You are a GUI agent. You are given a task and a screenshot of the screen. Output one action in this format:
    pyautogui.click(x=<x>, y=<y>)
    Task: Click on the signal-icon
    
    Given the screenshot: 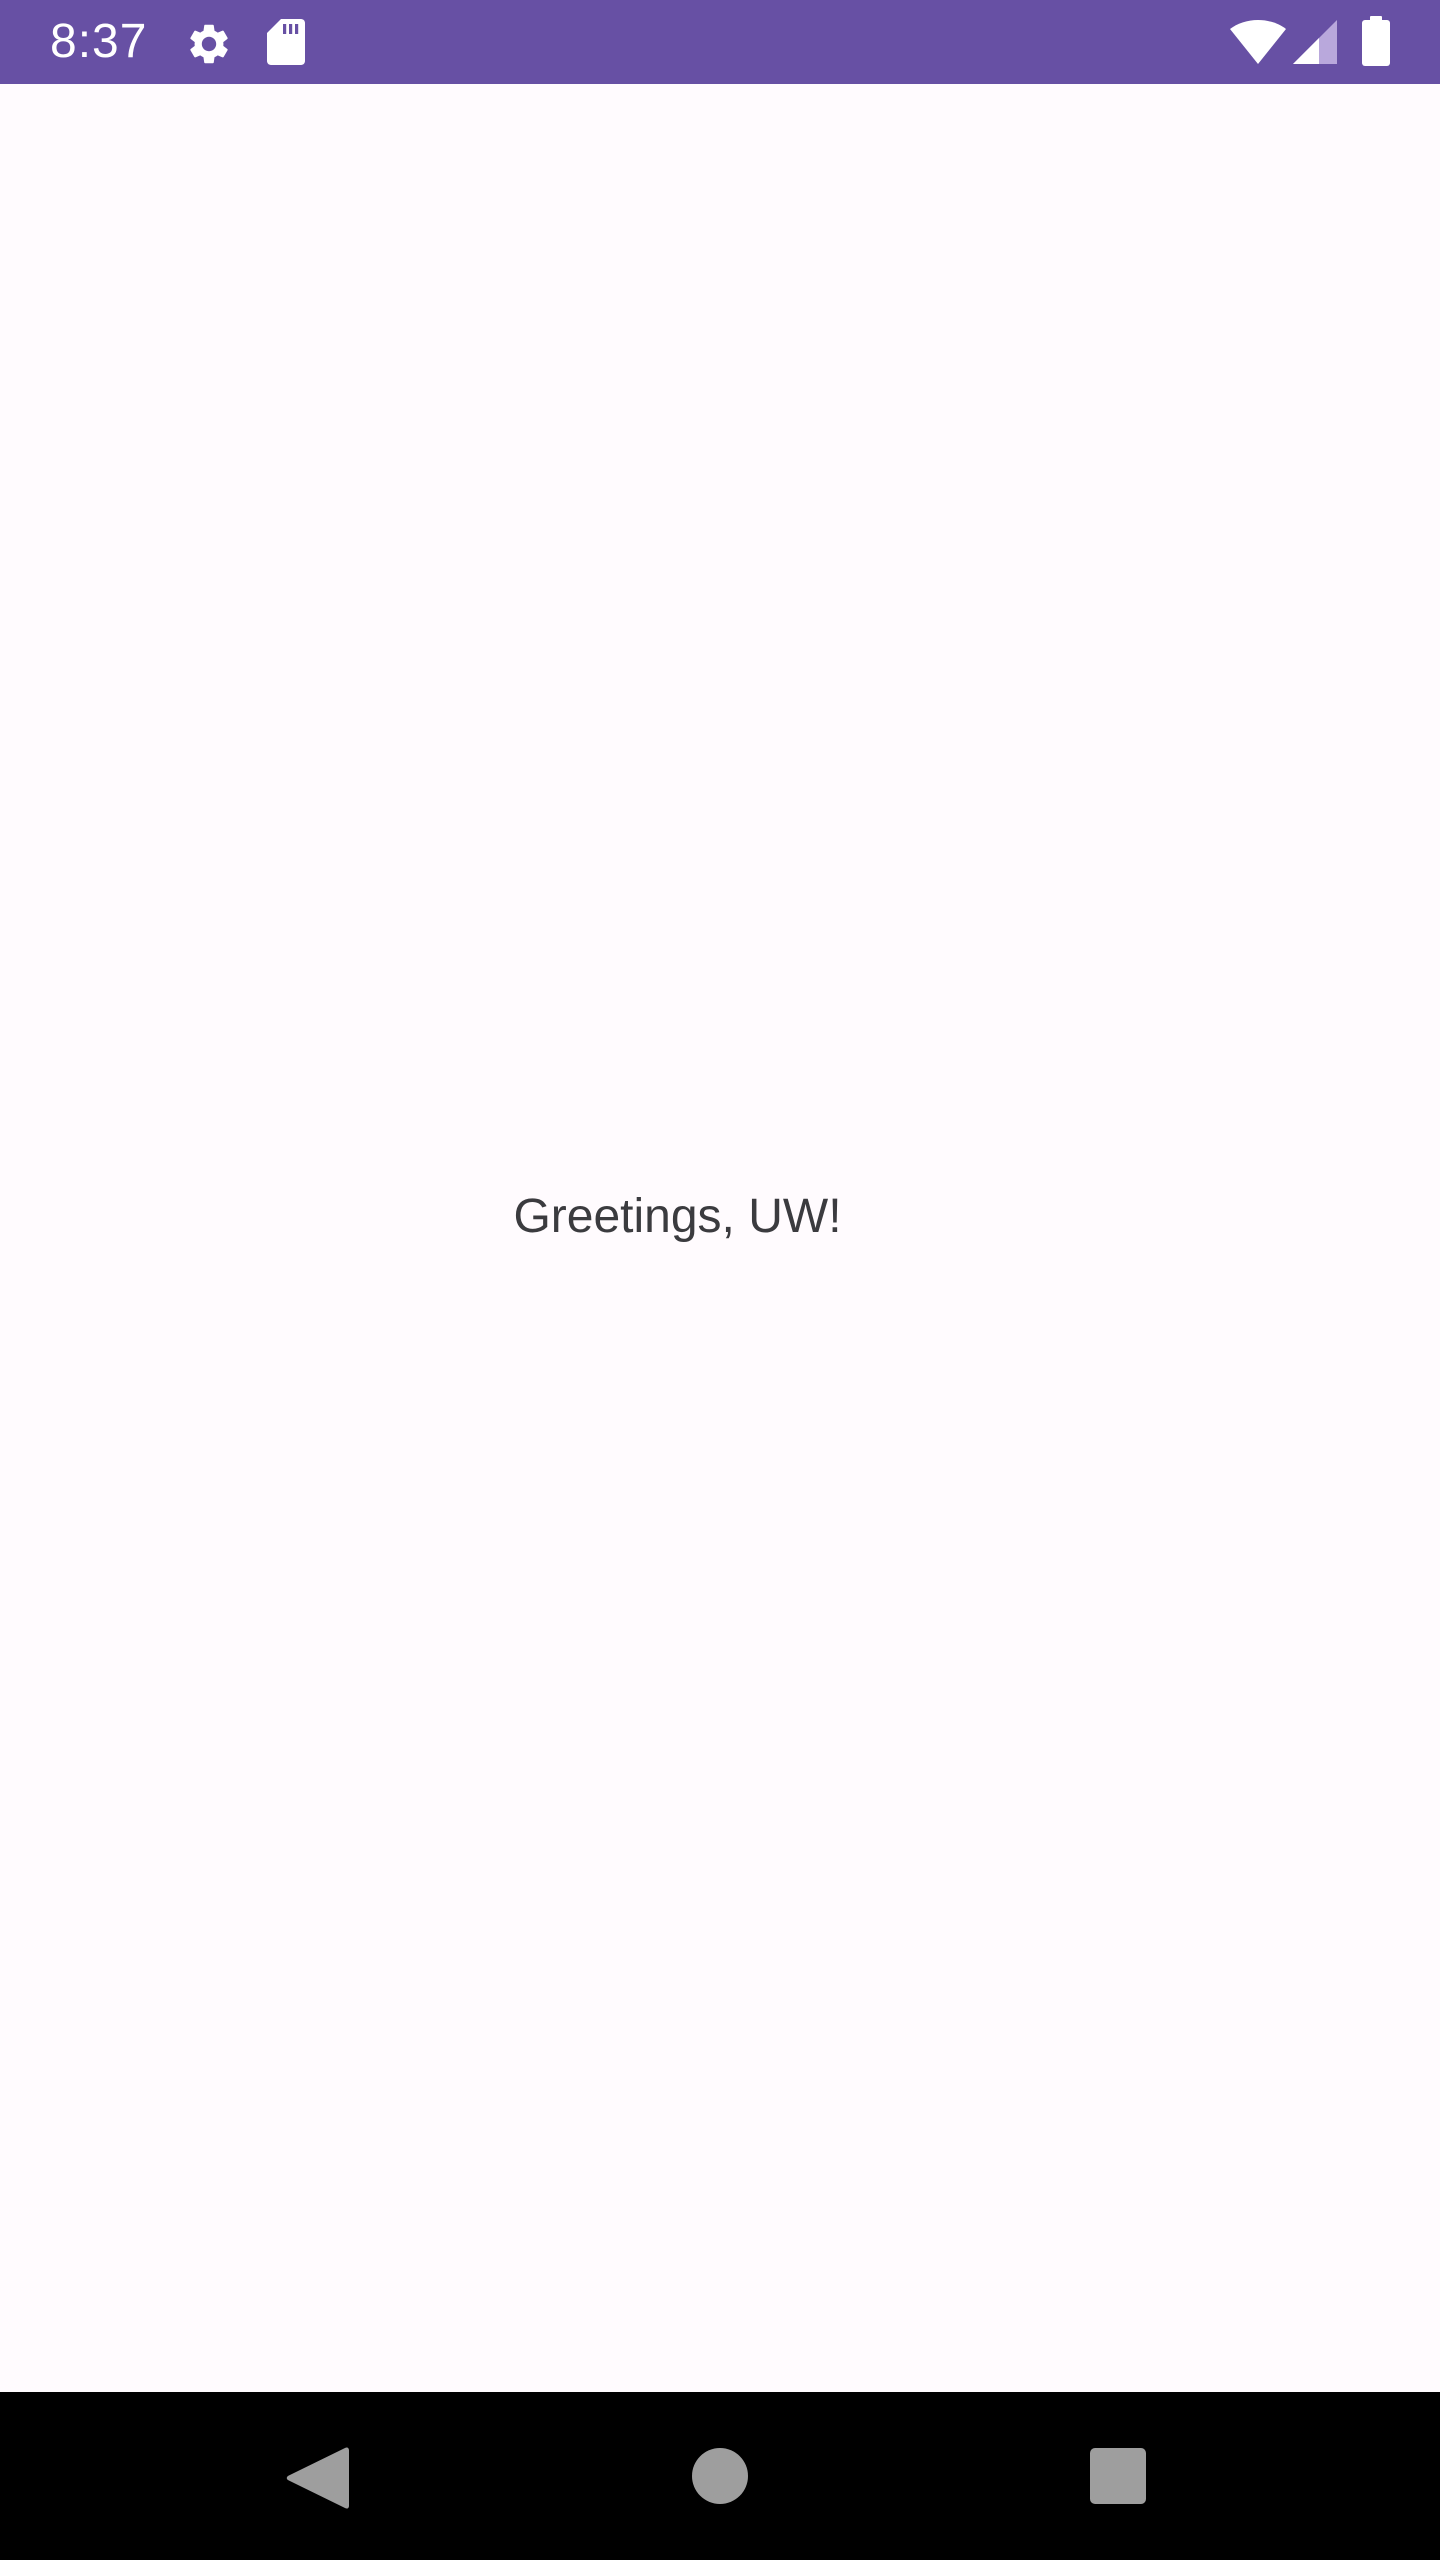 What is the action you would take?
    pyautogui.click(x=1315, y=42)
    